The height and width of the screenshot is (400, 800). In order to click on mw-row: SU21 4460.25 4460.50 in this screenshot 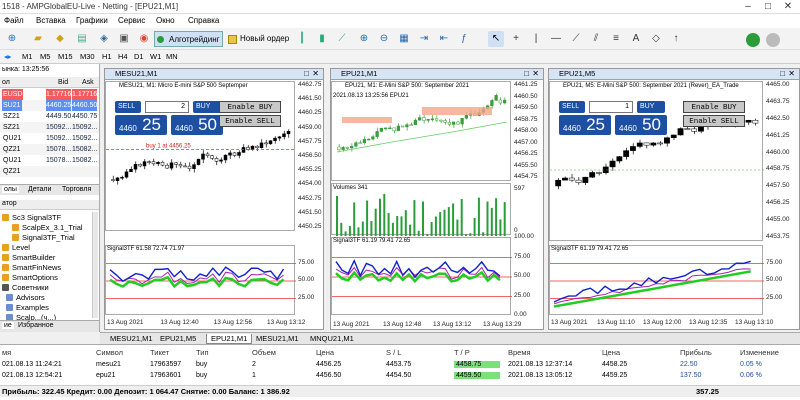, I will do `click(49, 105)`.